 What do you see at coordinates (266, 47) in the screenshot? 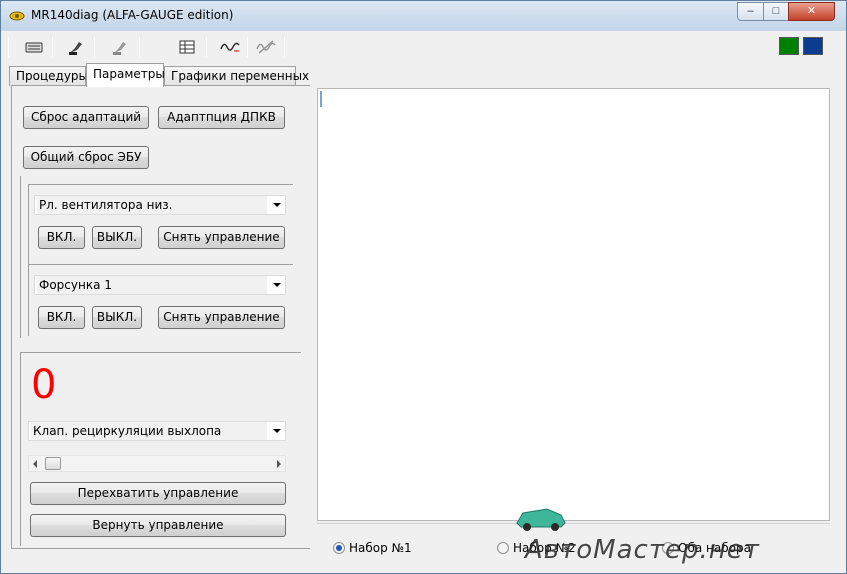
I see `signal-off-icon` at bounding box center [266, 47].